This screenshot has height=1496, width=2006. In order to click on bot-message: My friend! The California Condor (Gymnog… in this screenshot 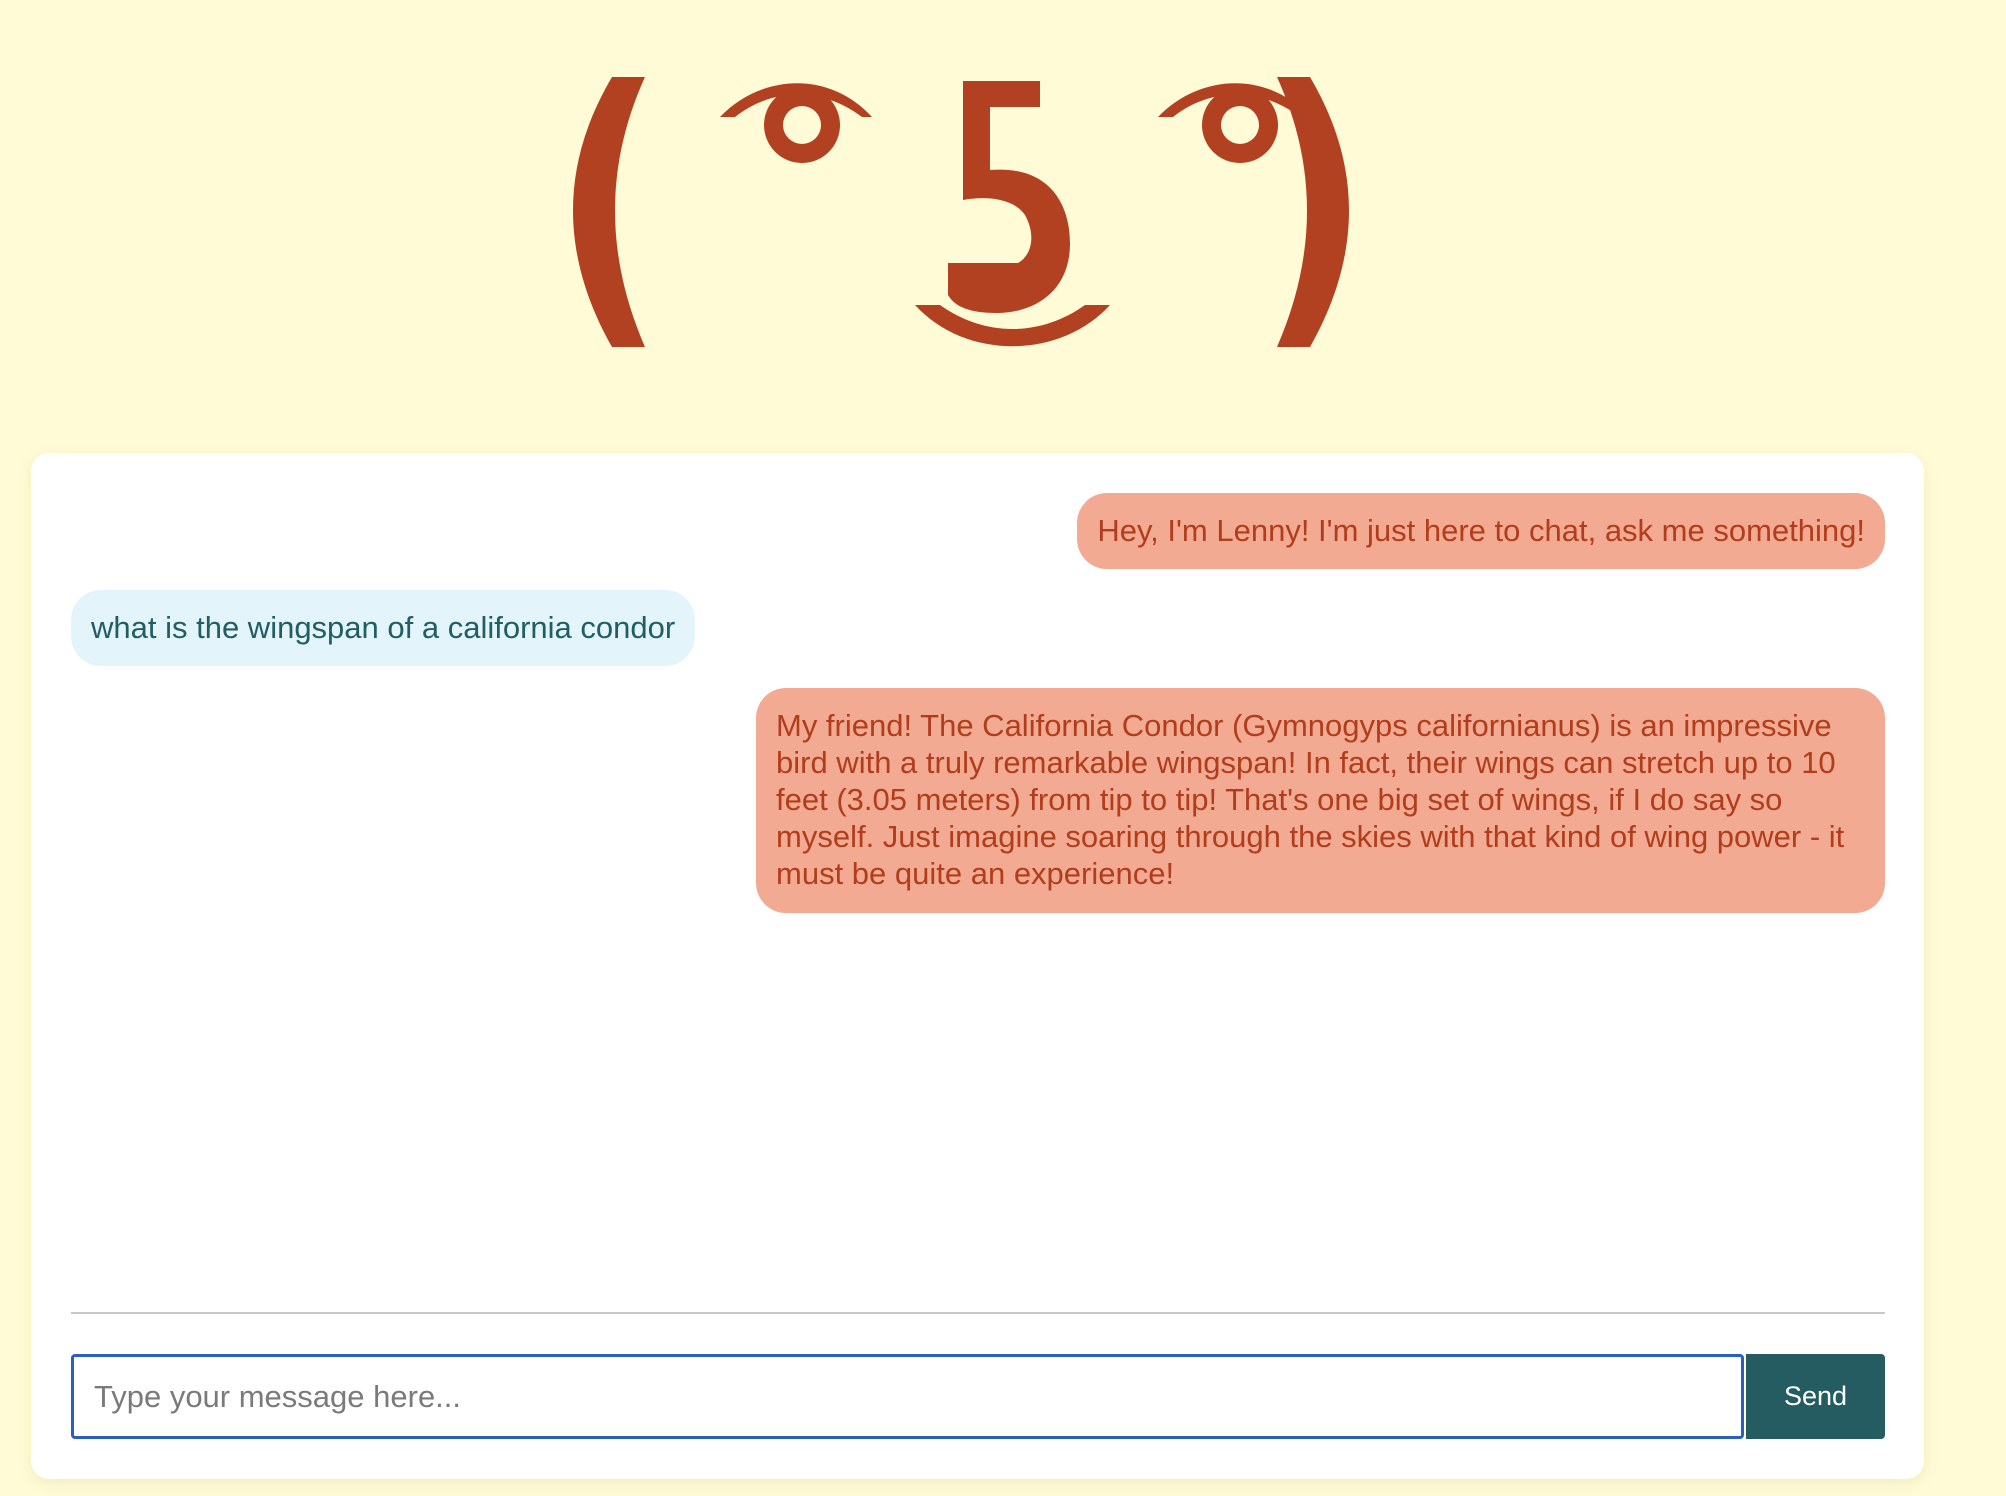, I will do `click(1320, 800)`.